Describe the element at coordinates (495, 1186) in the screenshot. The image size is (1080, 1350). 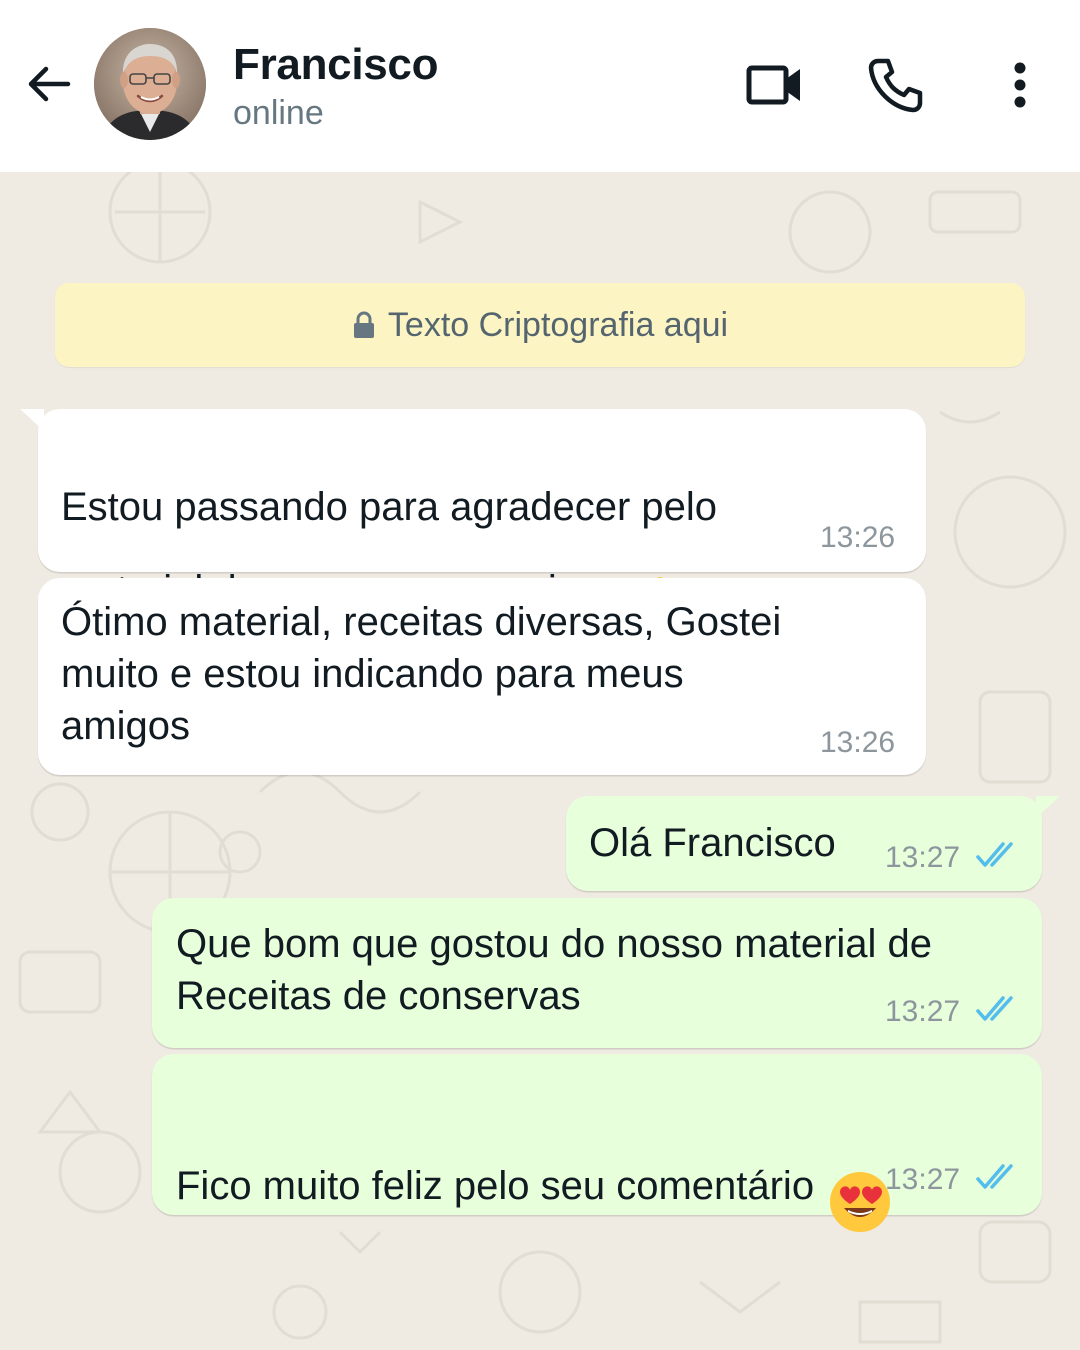
I see `message-text: Fico muito feliz pelo seu comentário` at that location.